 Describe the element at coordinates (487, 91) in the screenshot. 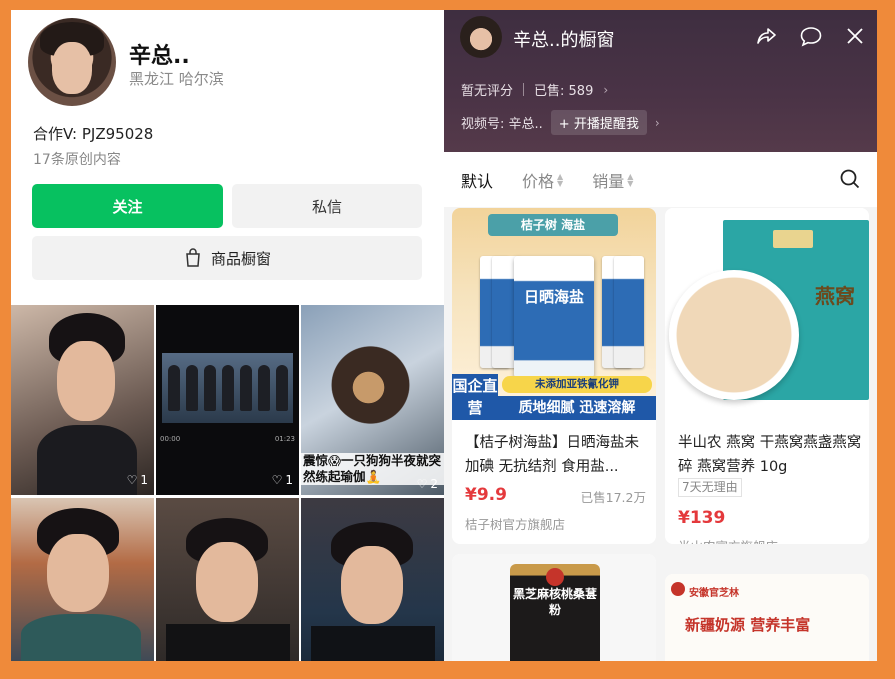

I see `shop-rating: 暂无评分` at that location.